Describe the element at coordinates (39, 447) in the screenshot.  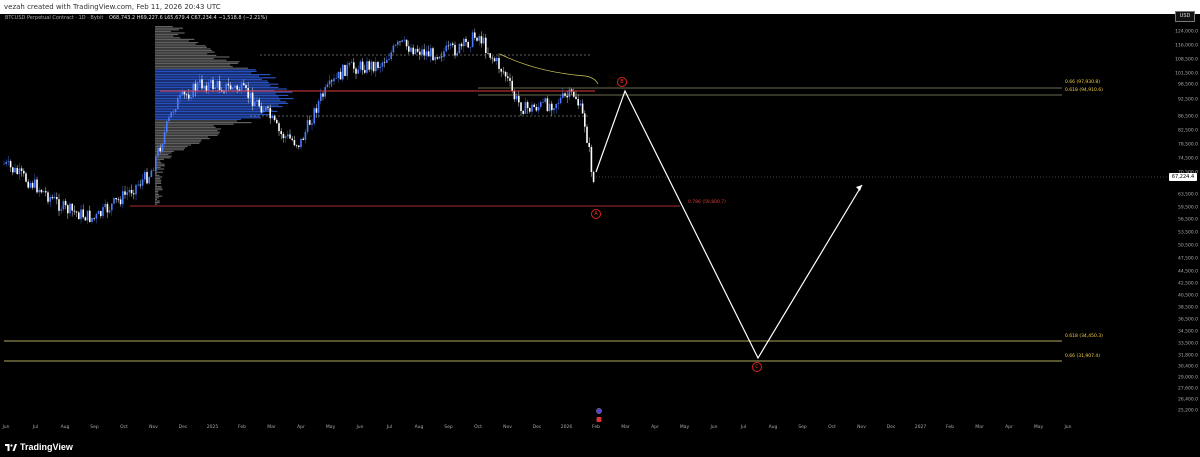
I see `tradingview-logo: TradingView` at that location.